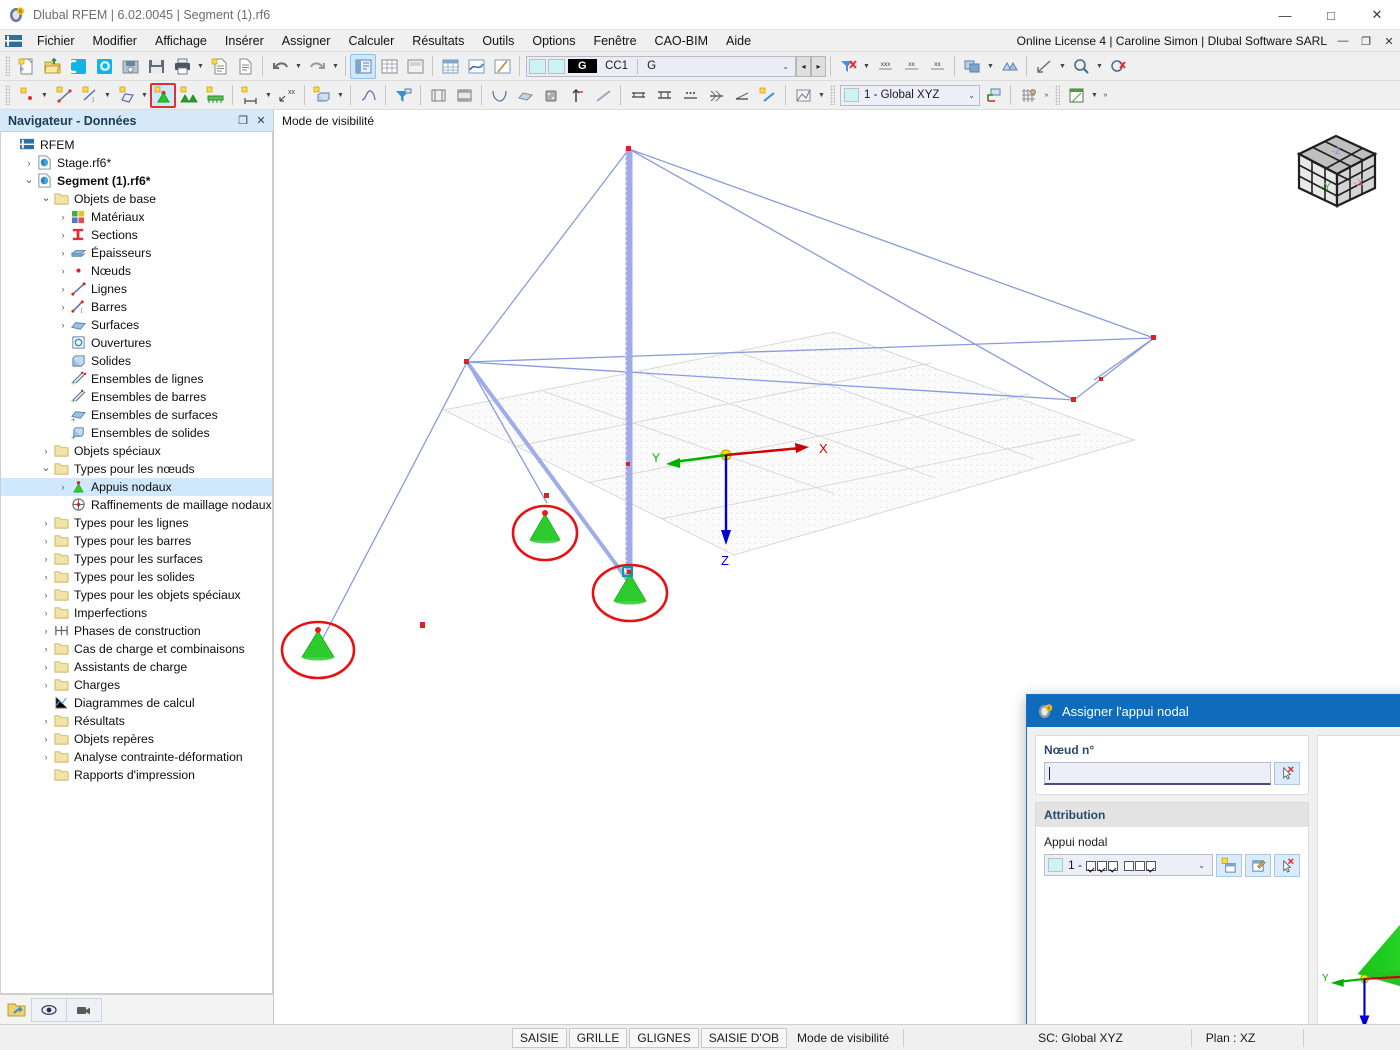 This screenshot has width=1400, height=1050. I want to click on tree-item-ensembles-de-surfaces: + Ensembles de surfaces, so click(136, 415).